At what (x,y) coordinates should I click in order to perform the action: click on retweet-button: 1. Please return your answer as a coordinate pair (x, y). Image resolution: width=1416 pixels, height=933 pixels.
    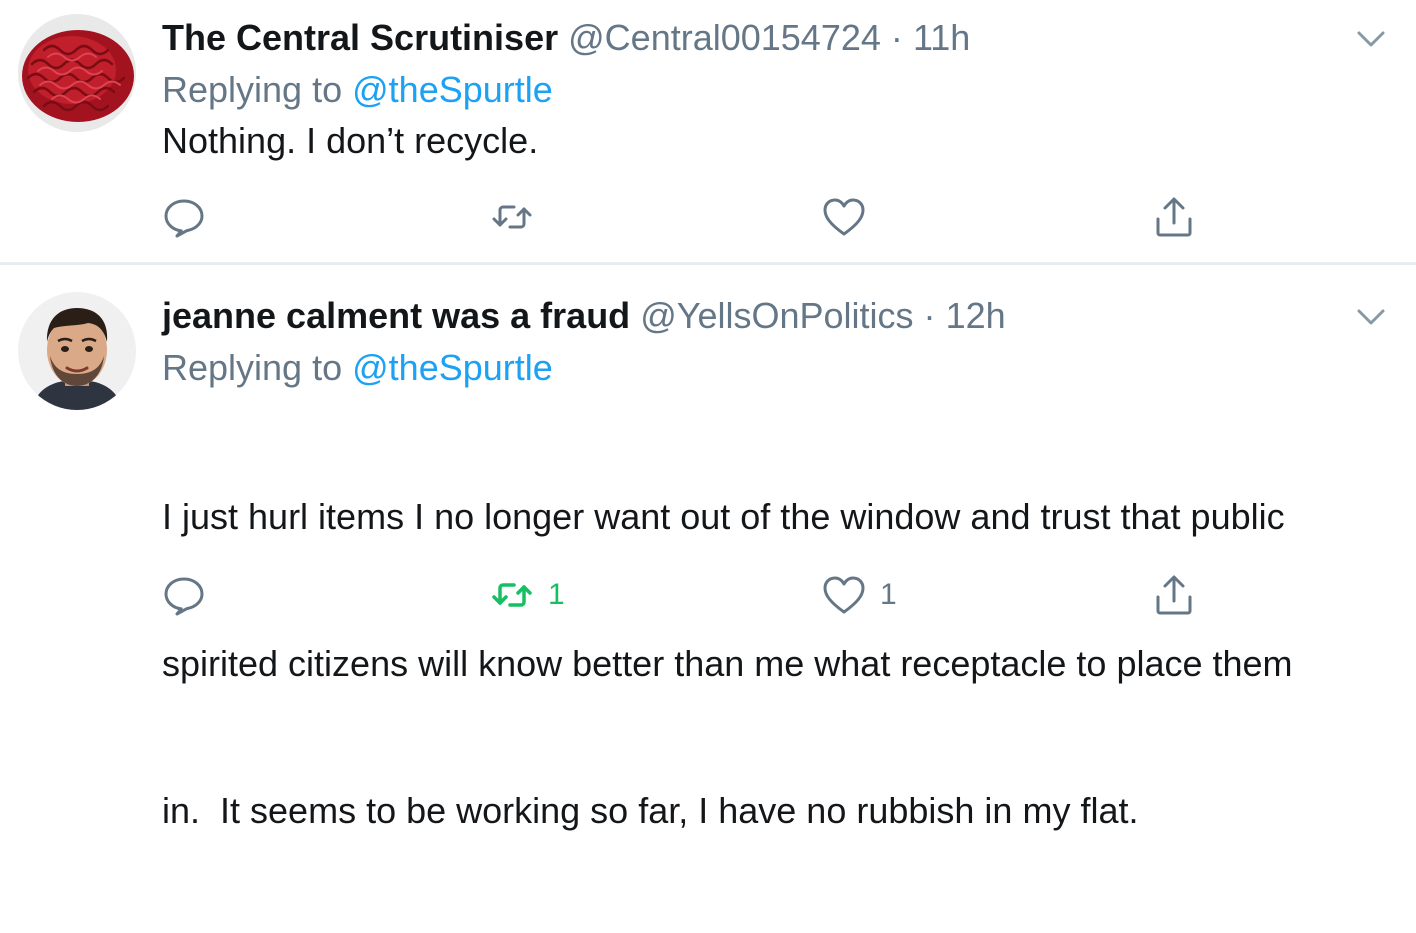
    Looking at the image, I should click on (527, 595).